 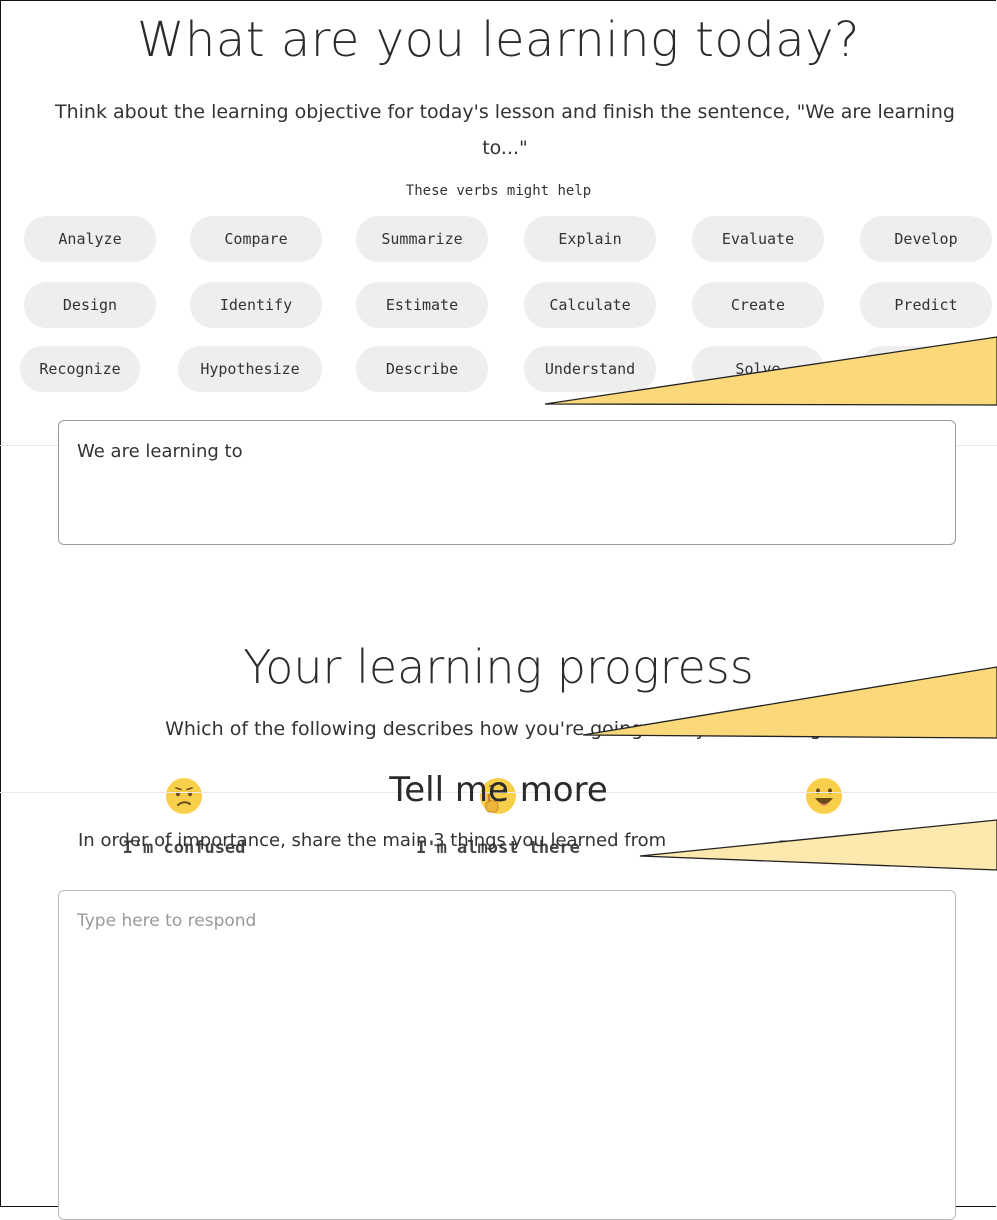 I want to click on callout-pointer-objective, so click(x=770, y=371).